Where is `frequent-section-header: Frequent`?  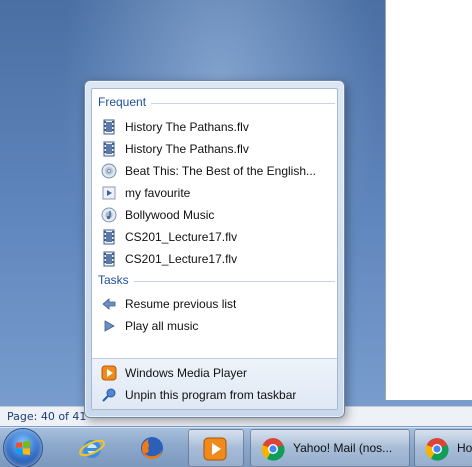 frequent-section-header: Frequent is located at coordinates (216, 103).